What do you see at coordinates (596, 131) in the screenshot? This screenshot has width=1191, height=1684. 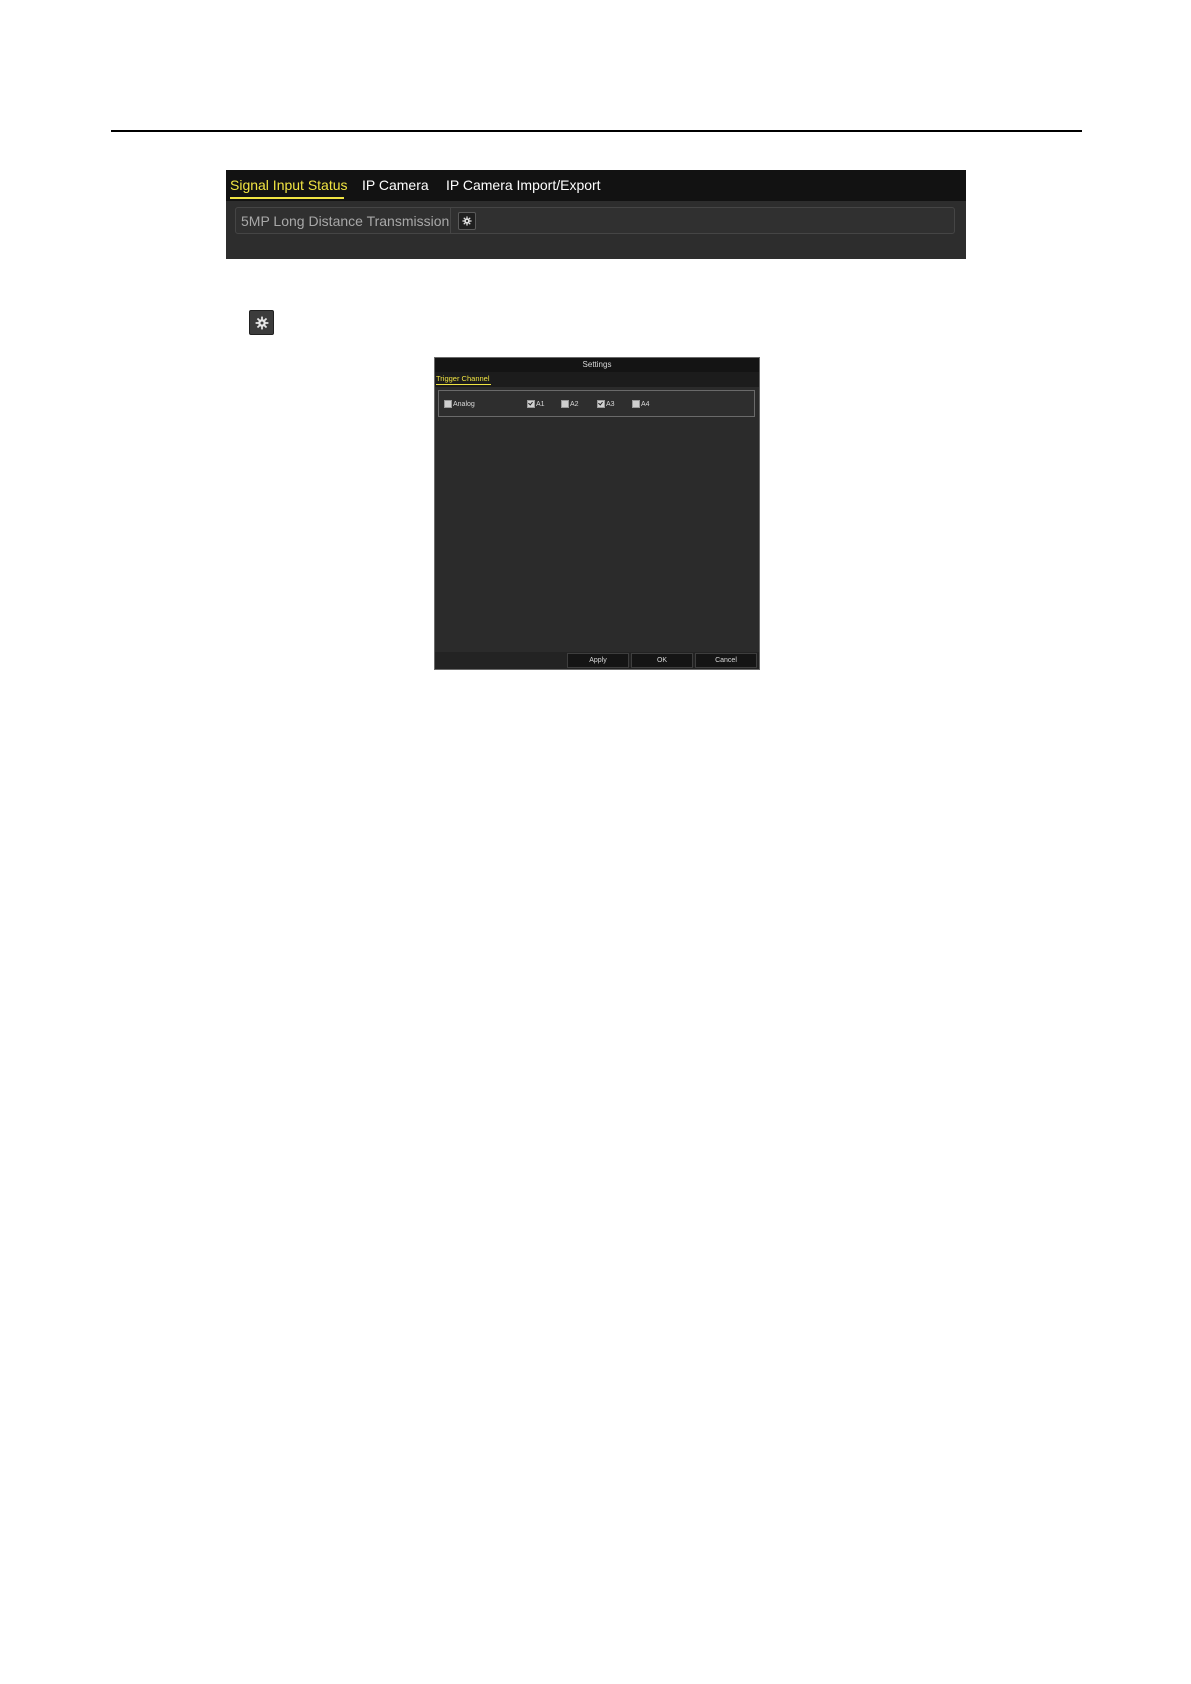 I see `header-rule` at bounding box center [596, 131].